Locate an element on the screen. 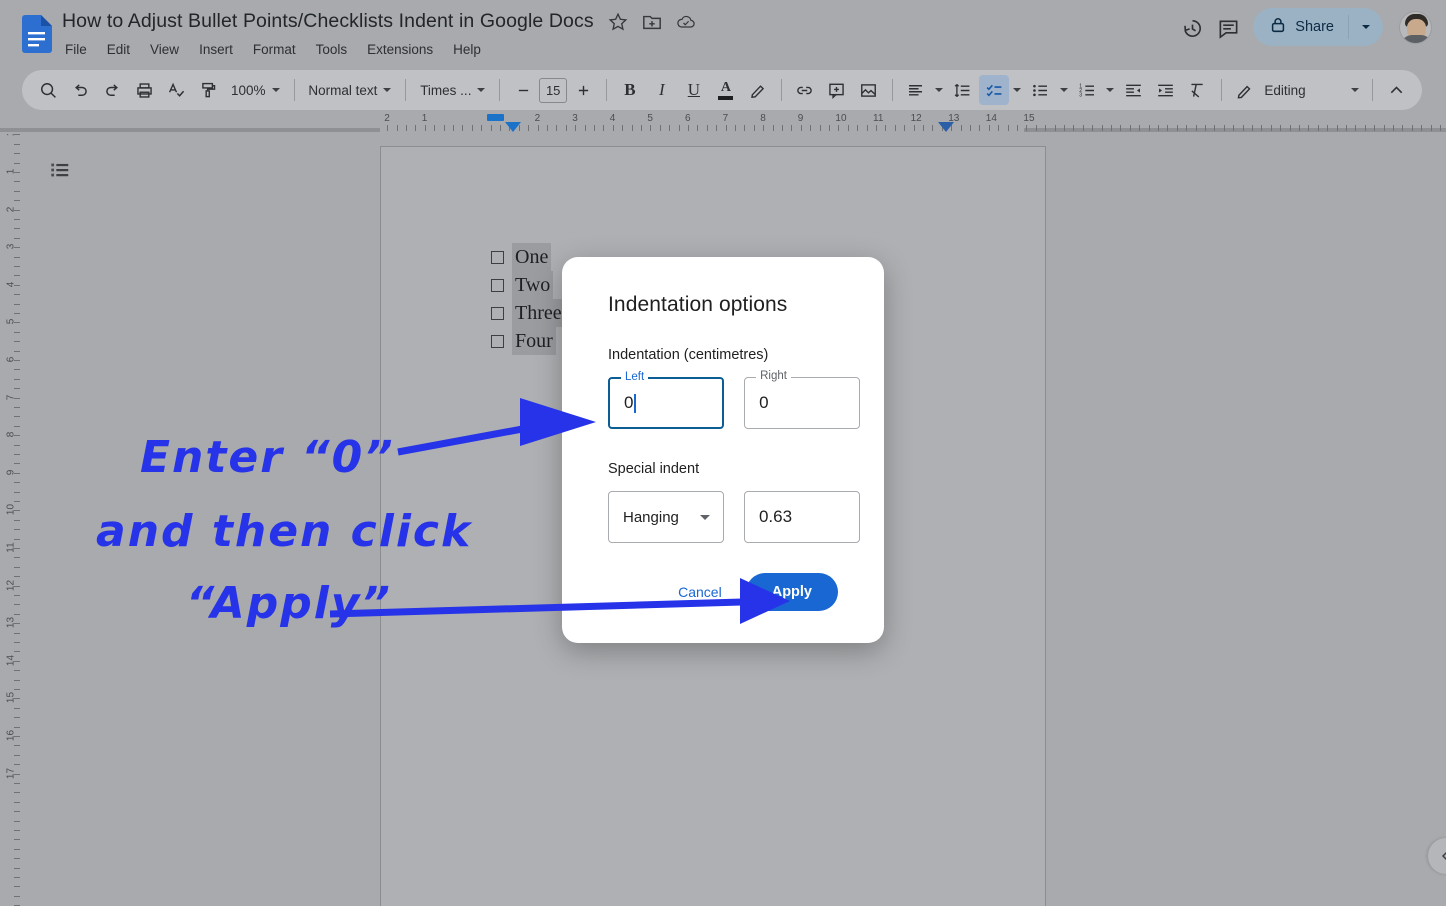 This screenshot has height=906, width=1446. star-icon is located at coordinates (618, 22).